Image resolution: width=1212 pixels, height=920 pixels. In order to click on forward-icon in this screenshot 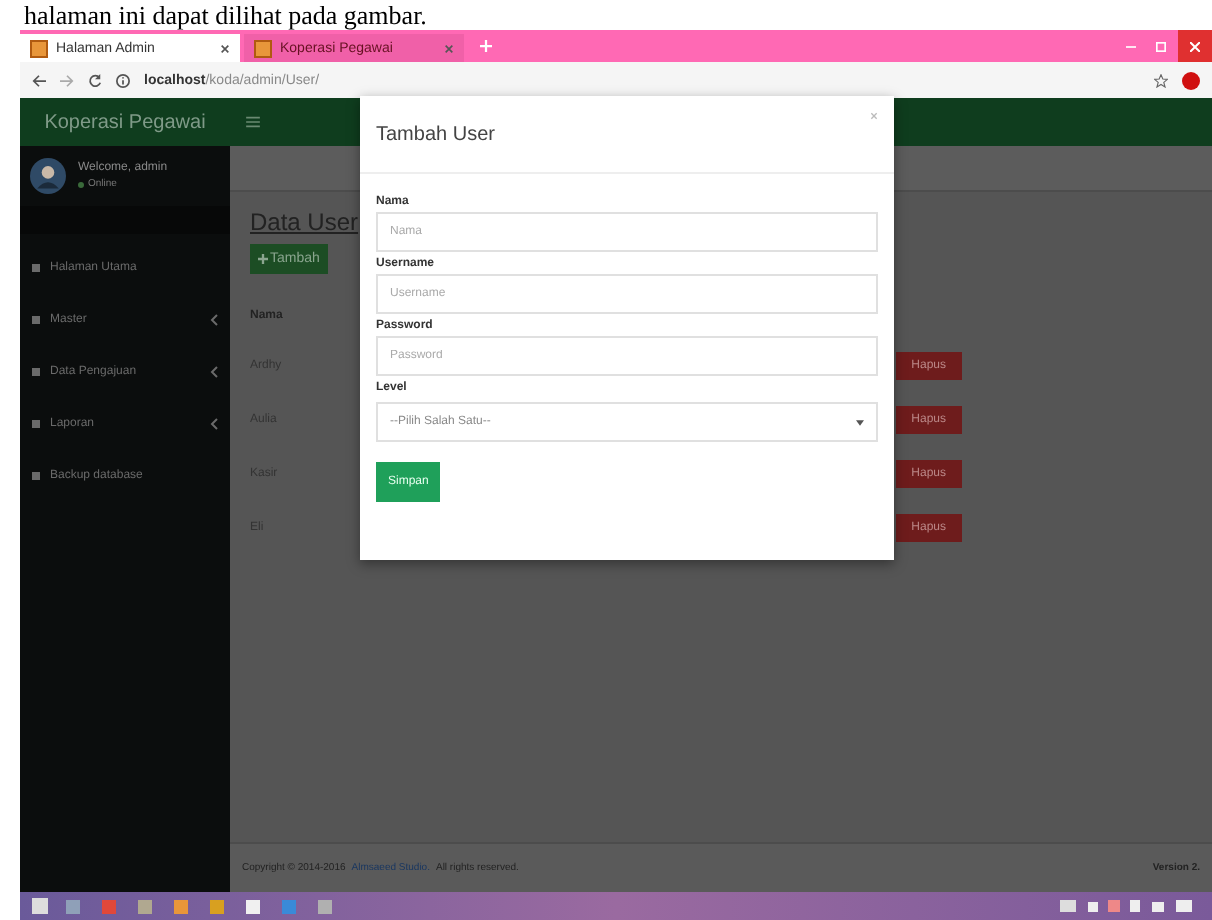, I will do `click(67, 80)`.